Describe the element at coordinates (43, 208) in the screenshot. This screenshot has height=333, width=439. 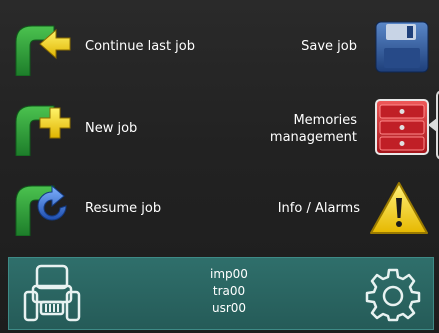
I see `green-arrow-blue-circular-icon` at that location.